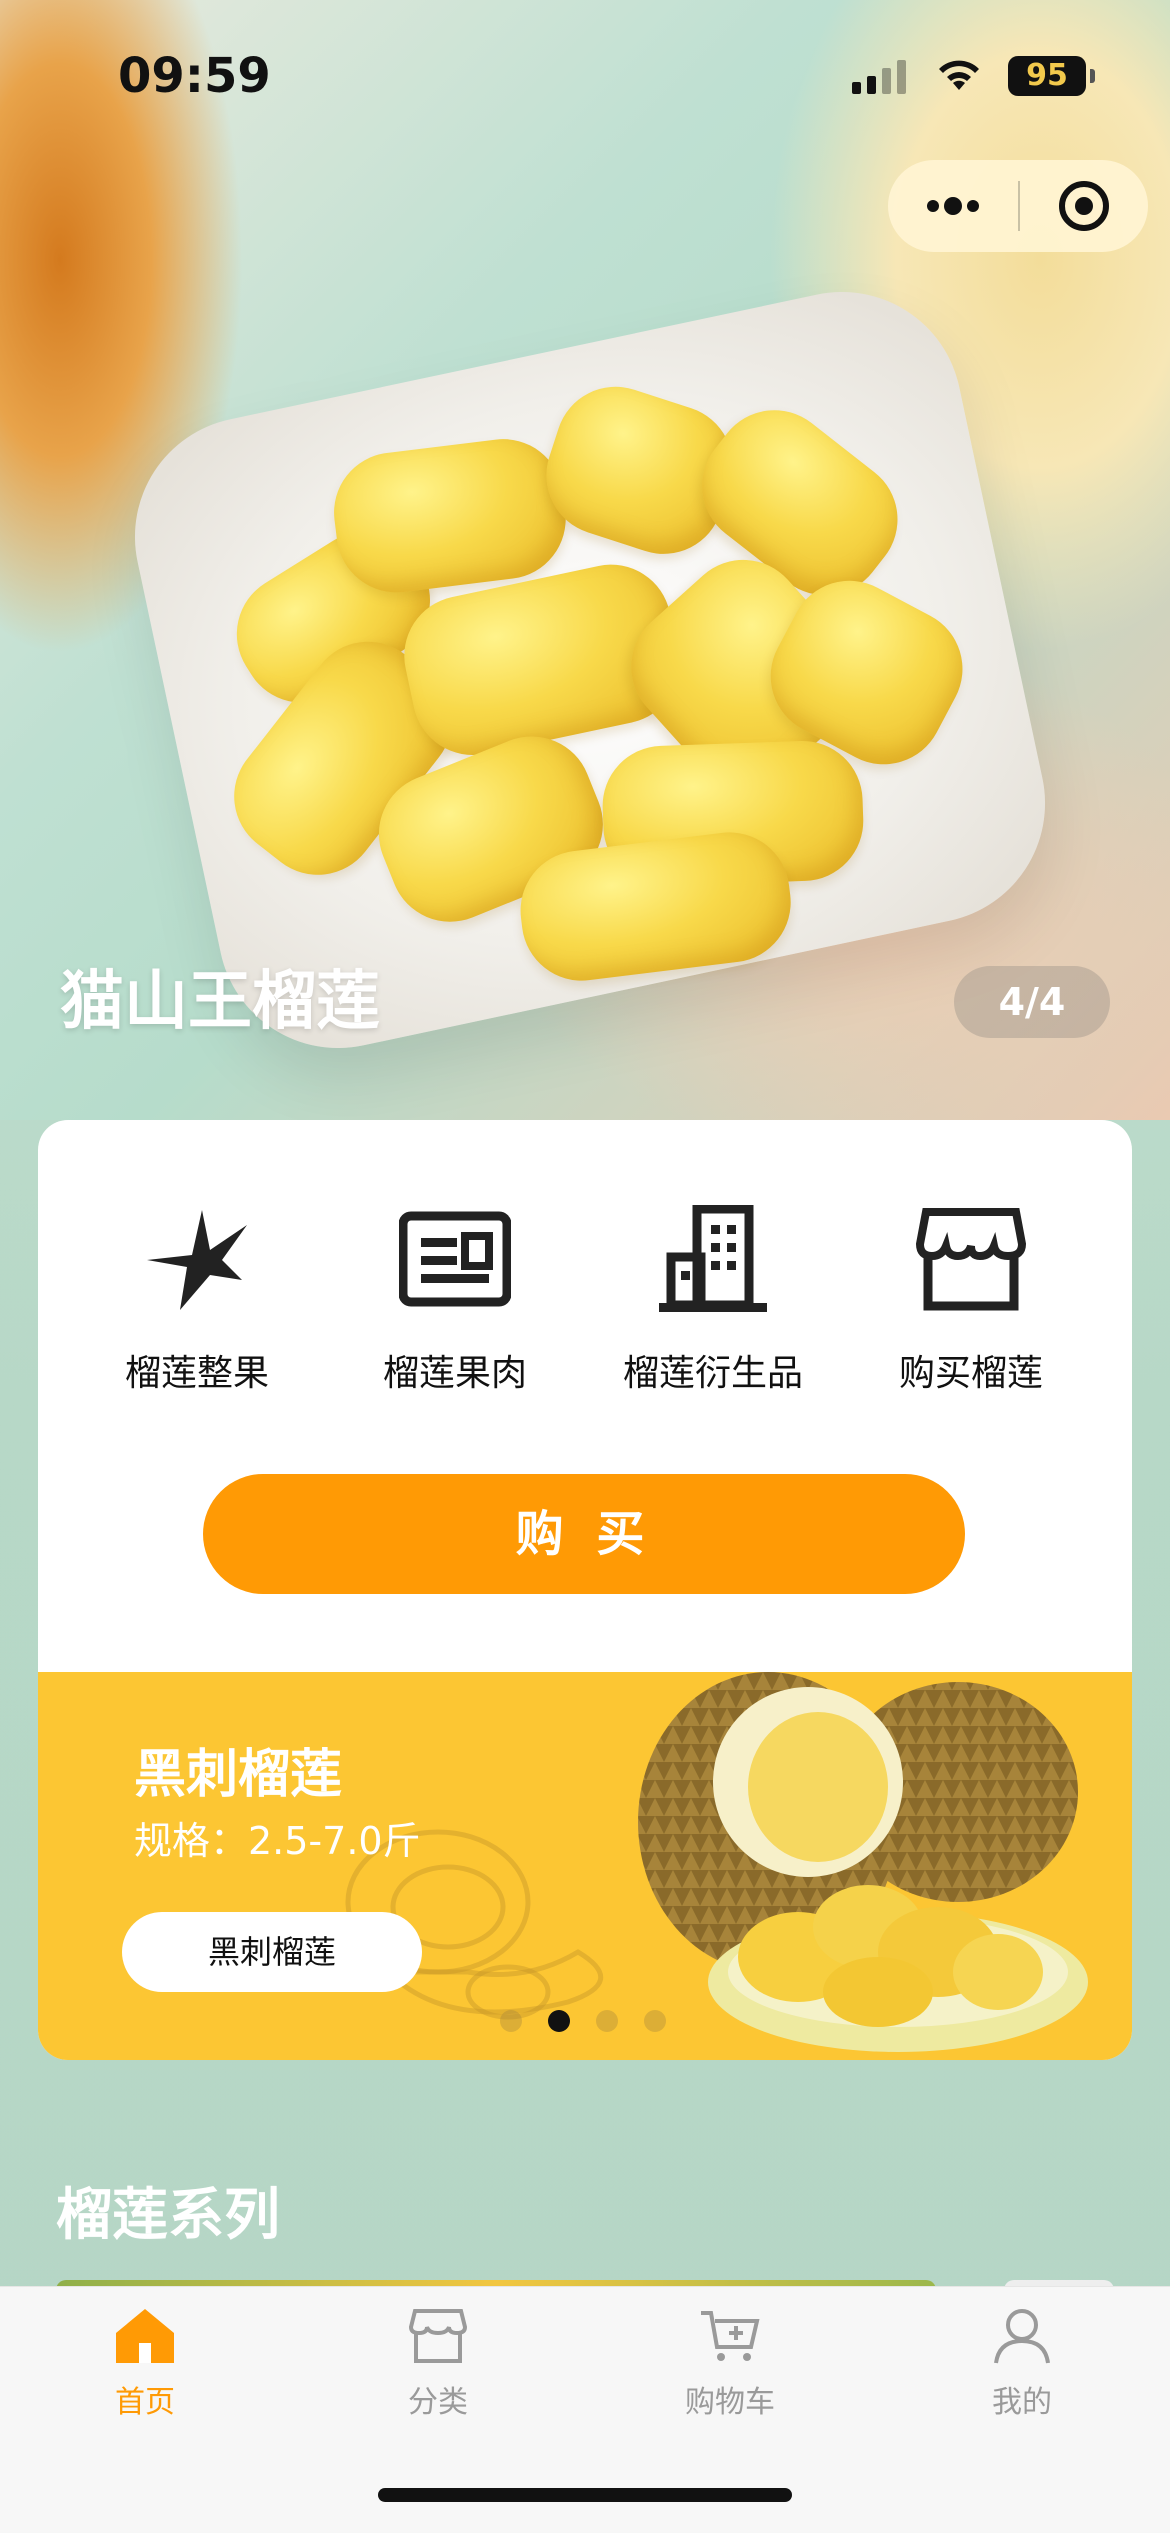 This screenshot has height=2533, width=1170. I want to click on tab-profile: 我的, so click(1022, 2364).